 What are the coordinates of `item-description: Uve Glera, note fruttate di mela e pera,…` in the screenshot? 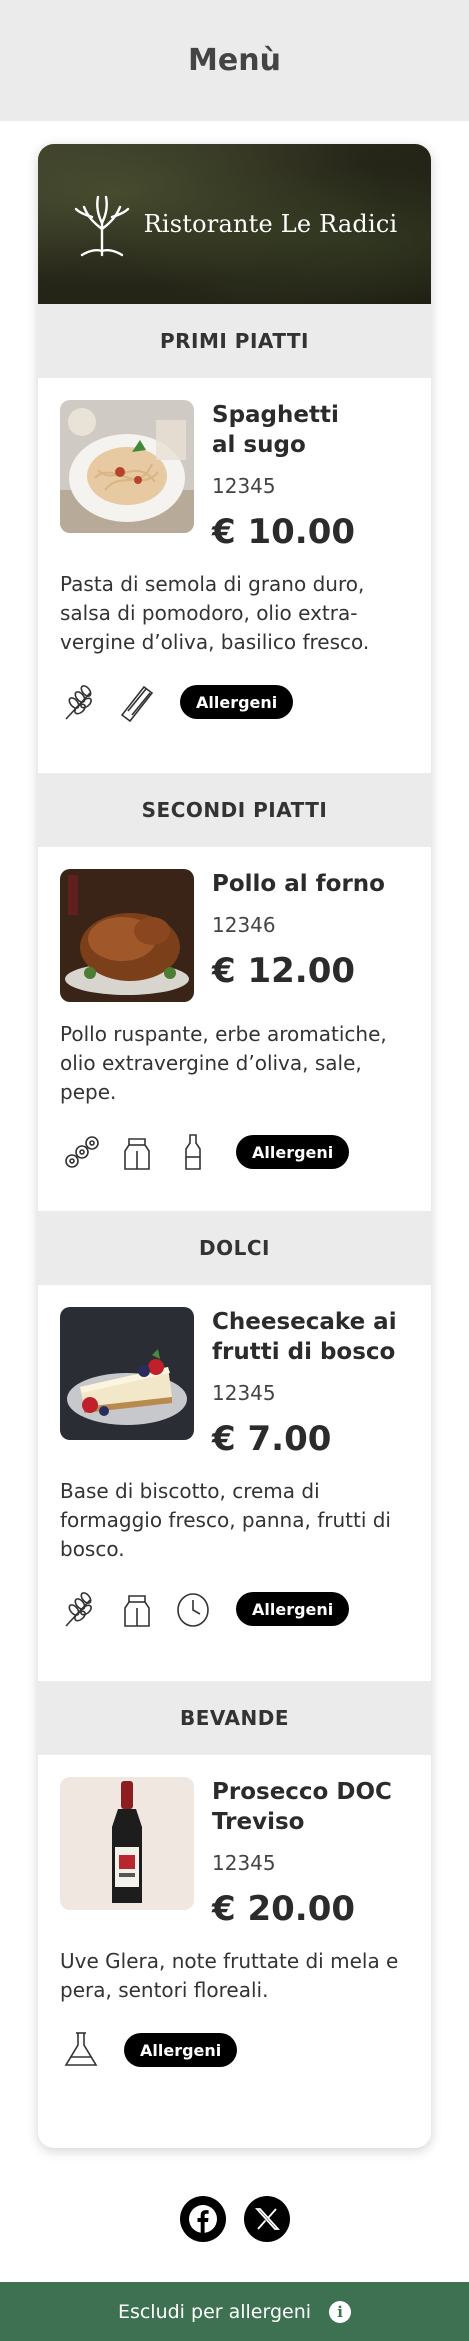 It's located at (229, 1975).